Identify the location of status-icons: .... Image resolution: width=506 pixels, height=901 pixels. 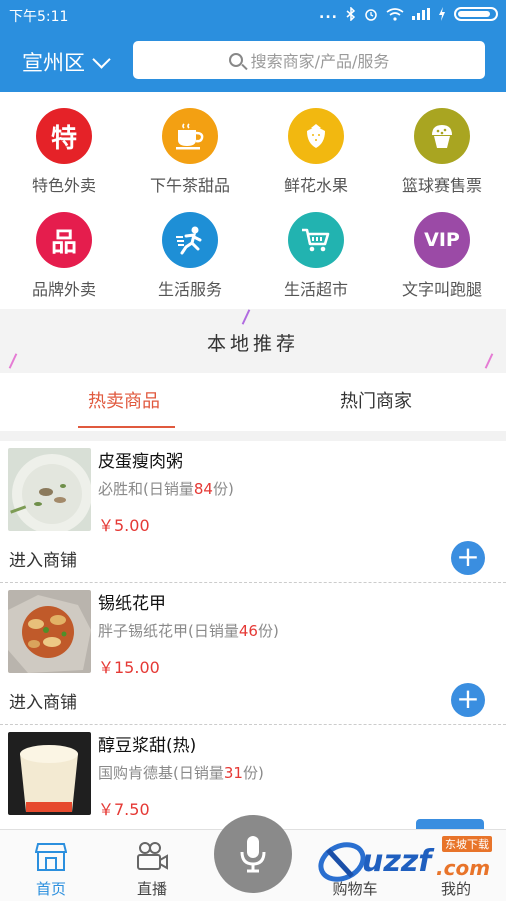
(408, 14).